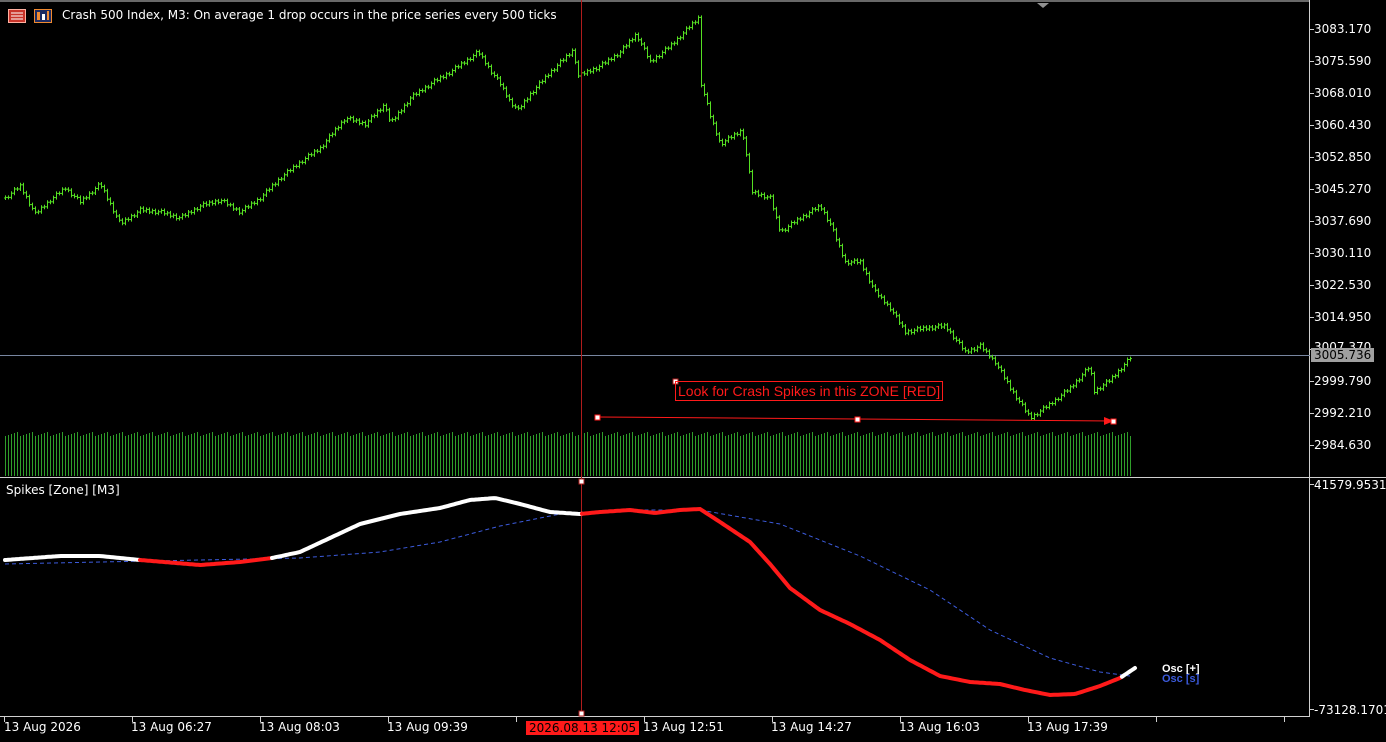 The height and width of the screenshot is (742, 1386). What do you see at coordinates (1343, 253) in the screenshot?
I see `price-tick-label: 3030.110` at bounding box center [1343, 253].